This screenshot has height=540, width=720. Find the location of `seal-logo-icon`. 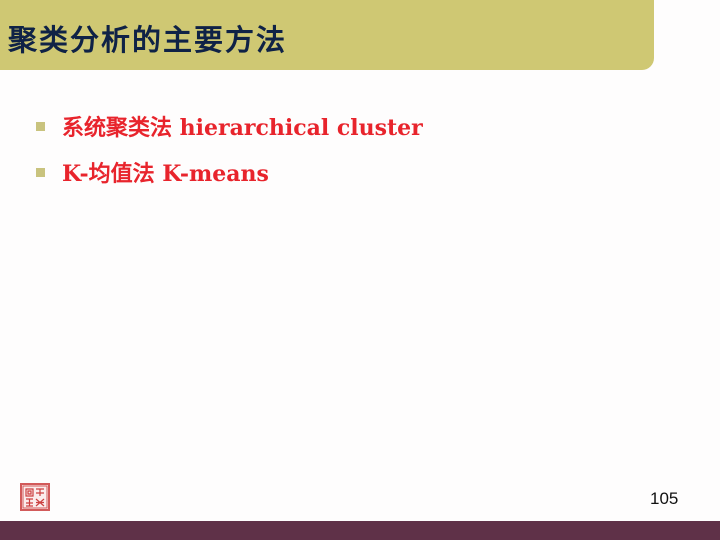

seal-logo-icon is located at coordinates (35, 497).